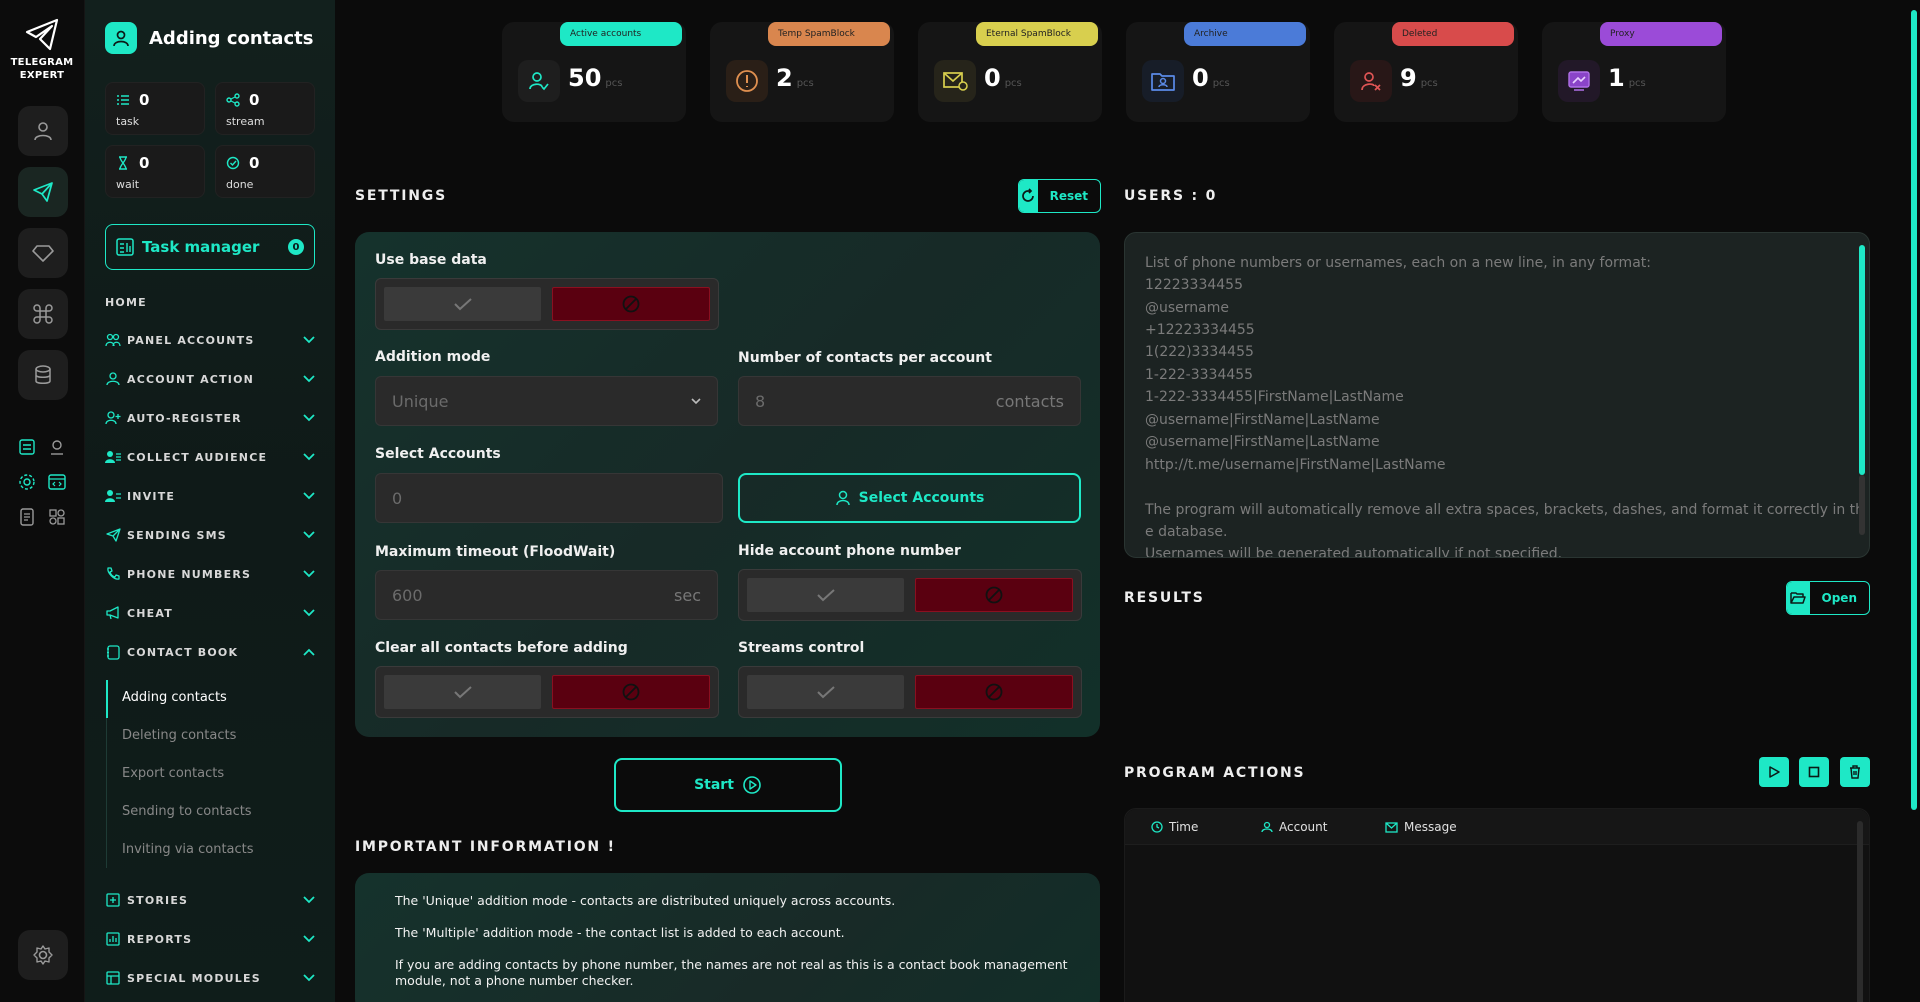 Image resolution: width=1920 pixels, height=1002 pixels. What do you see at coordinates (1174, 827) in the screenshot?
I see `log-column-time: Time` at bounding box center [1174, 827].